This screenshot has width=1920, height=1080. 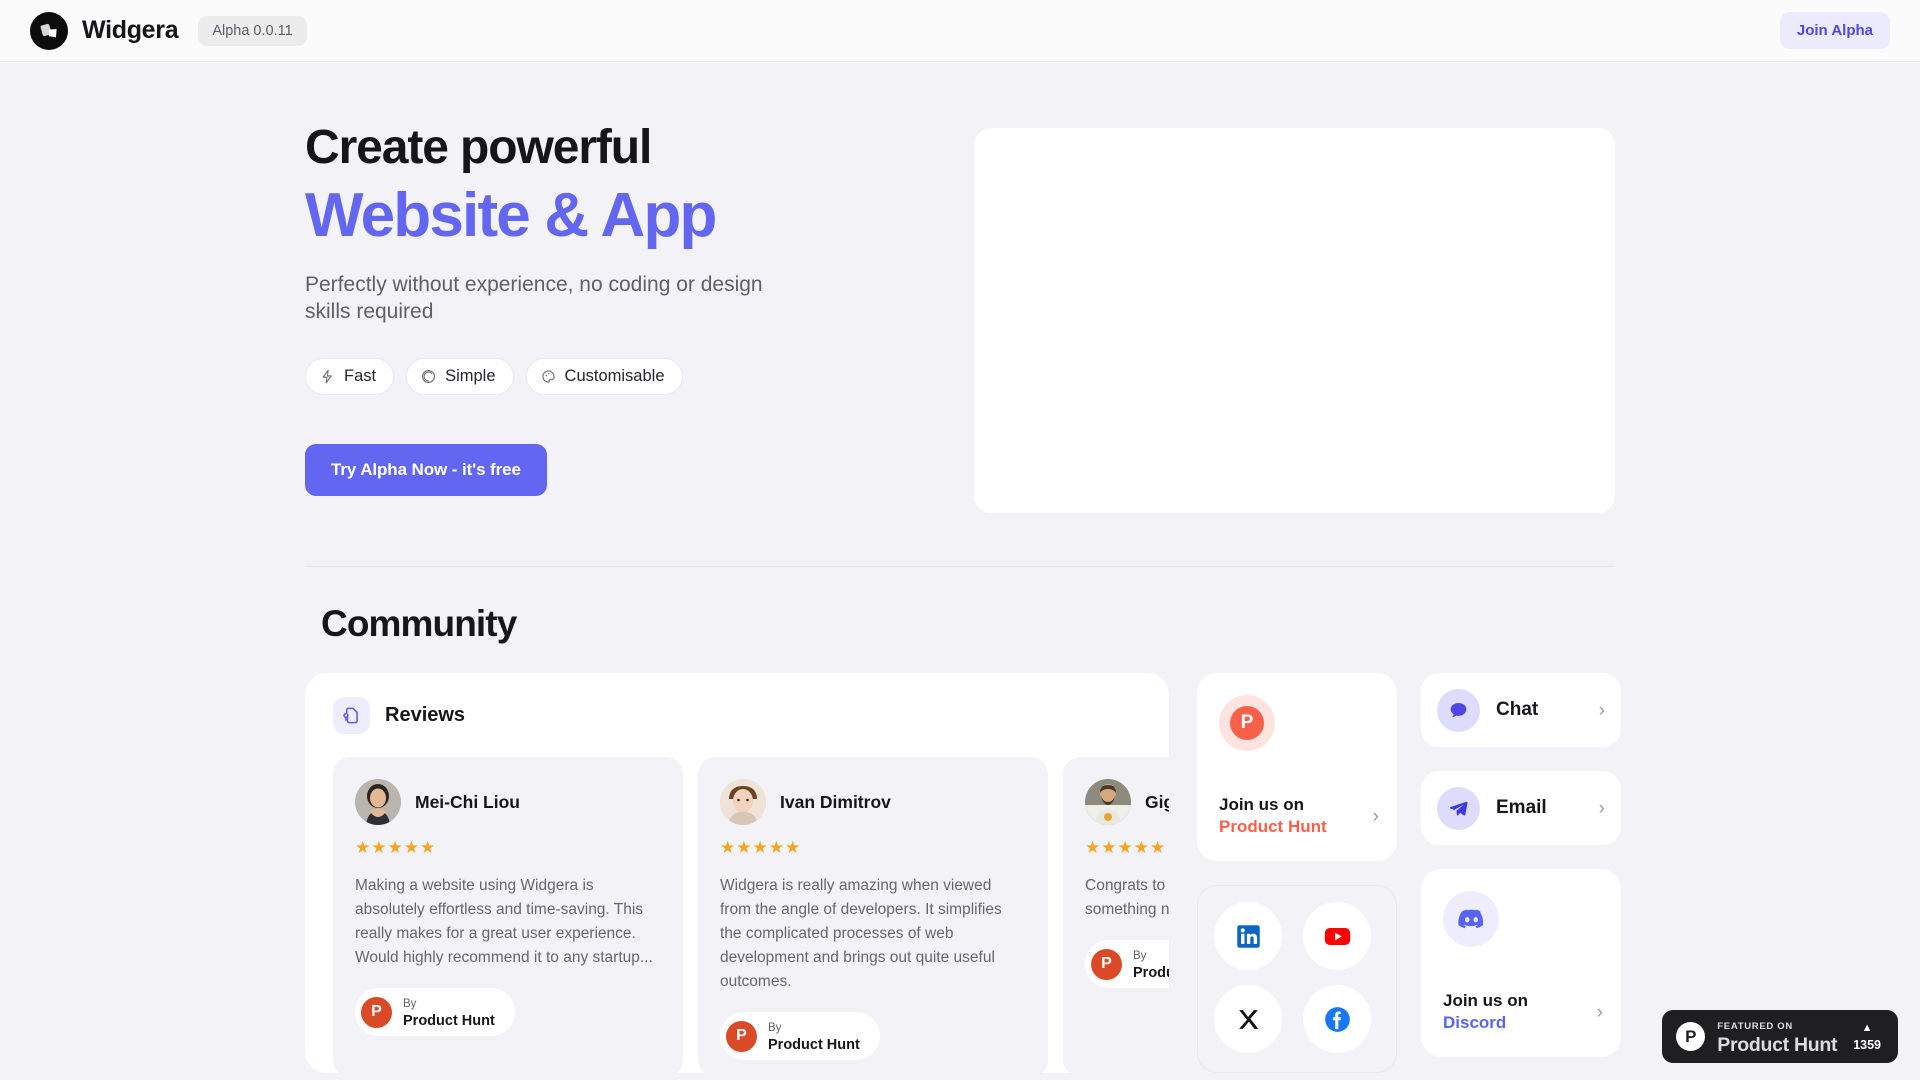 I want to click on version-badge: Alpha 0.0.11, so click(x=252, y=30).